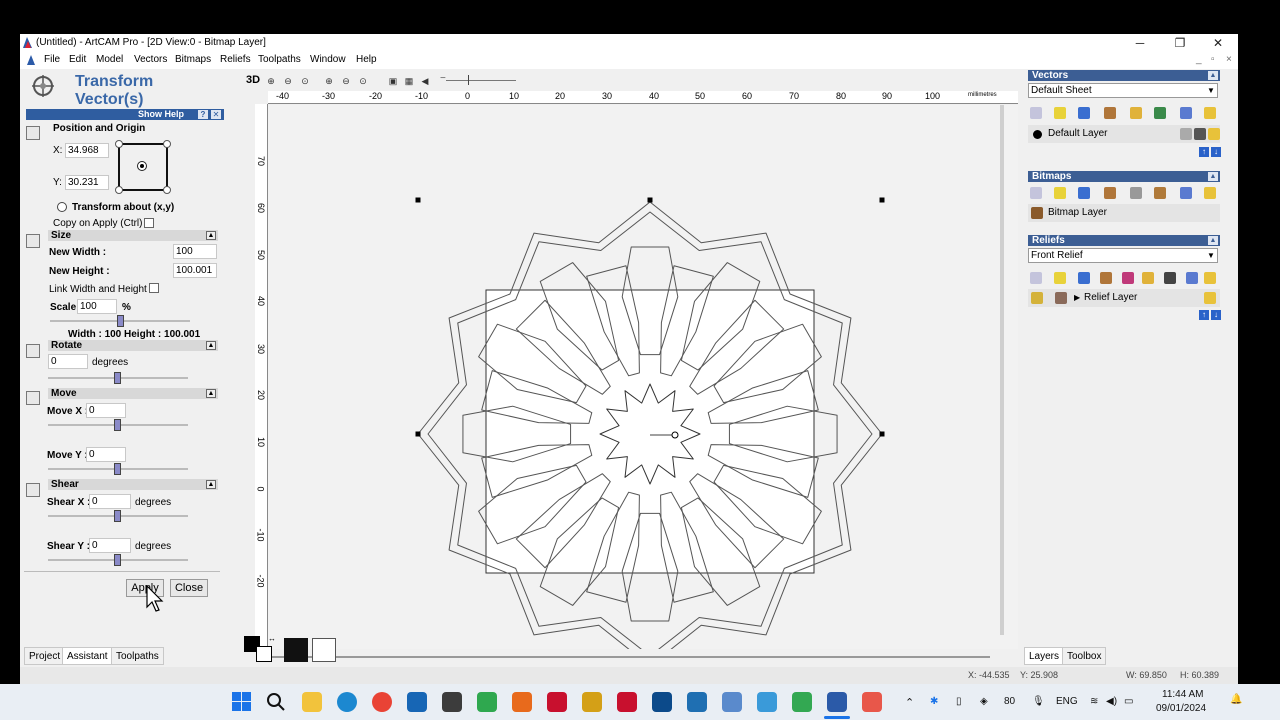 The height and width of the screenshot is (720, 1280). I want to click on menu-vectors: Vectors, so click(150, 59).